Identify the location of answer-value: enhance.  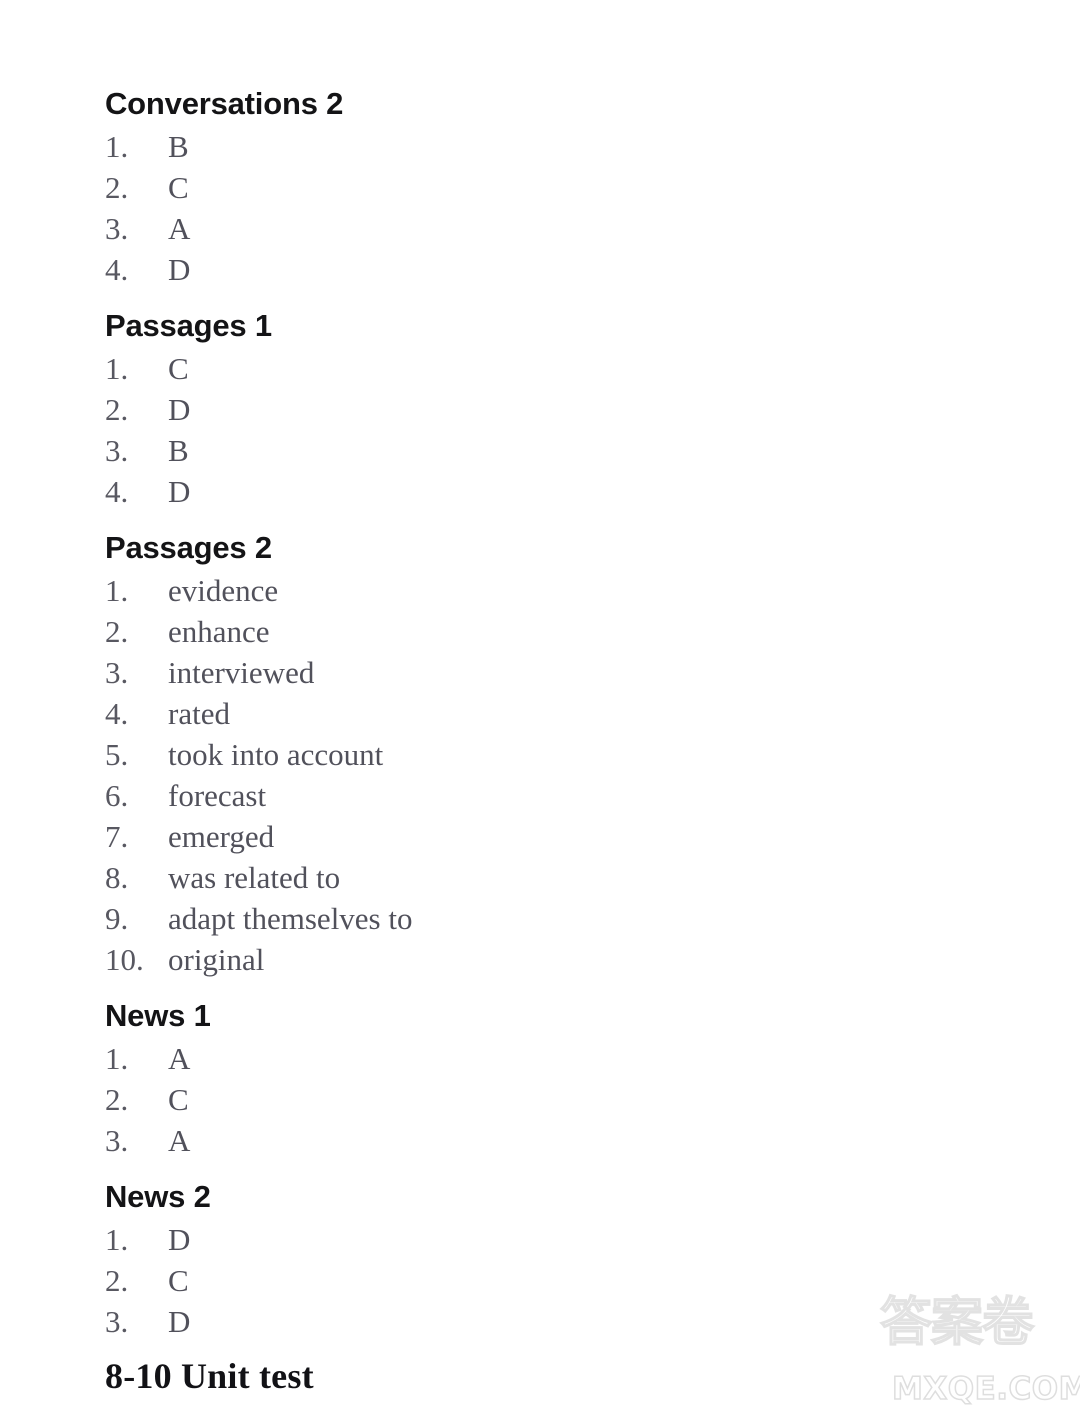
(219, 631).